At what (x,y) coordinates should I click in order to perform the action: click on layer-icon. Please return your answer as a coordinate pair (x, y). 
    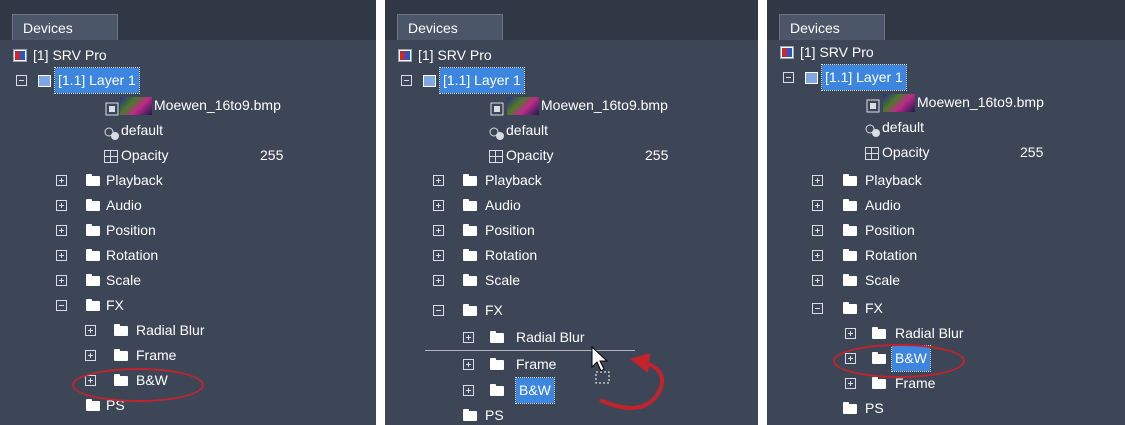
    Looking at the image, I should click on (44, 81).